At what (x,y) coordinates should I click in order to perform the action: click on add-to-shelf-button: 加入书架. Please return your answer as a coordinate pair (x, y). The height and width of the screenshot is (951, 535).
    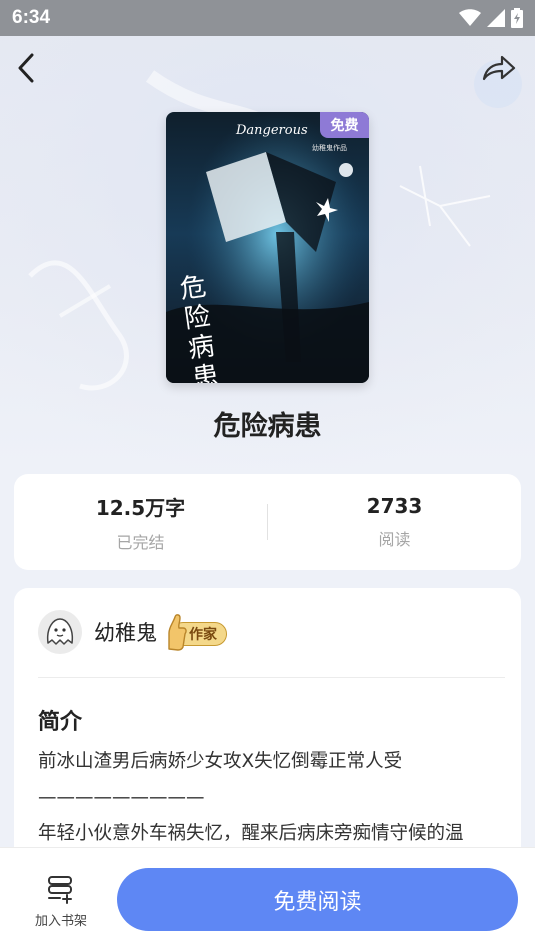
    Looking at the image, I should click on (61, 901).